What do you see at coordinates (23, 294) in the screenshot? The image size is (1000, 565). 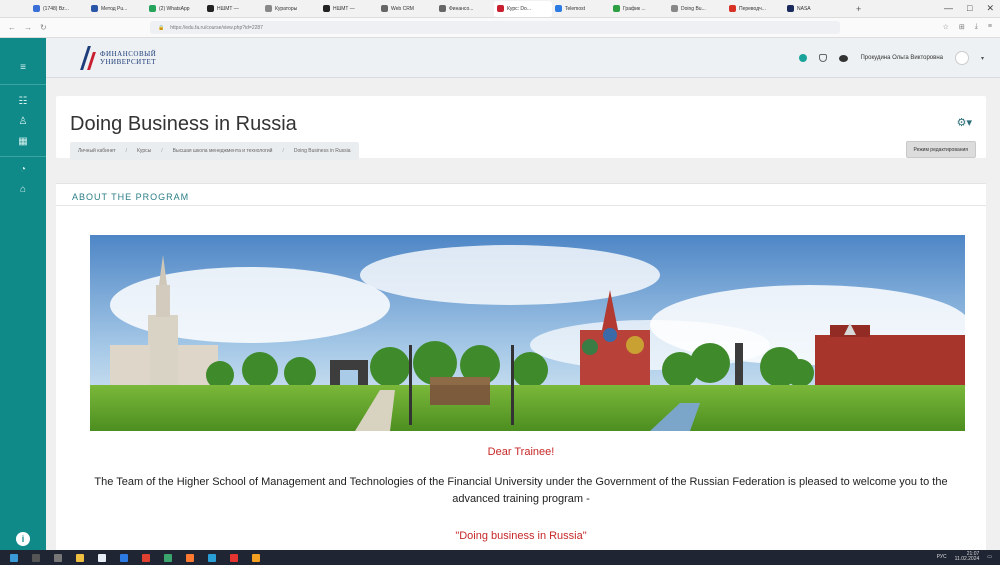 I see `nav-drawer: ≡ ☷ ♙ ▦ ◔ ⌂` at bounding box center [23, 294].